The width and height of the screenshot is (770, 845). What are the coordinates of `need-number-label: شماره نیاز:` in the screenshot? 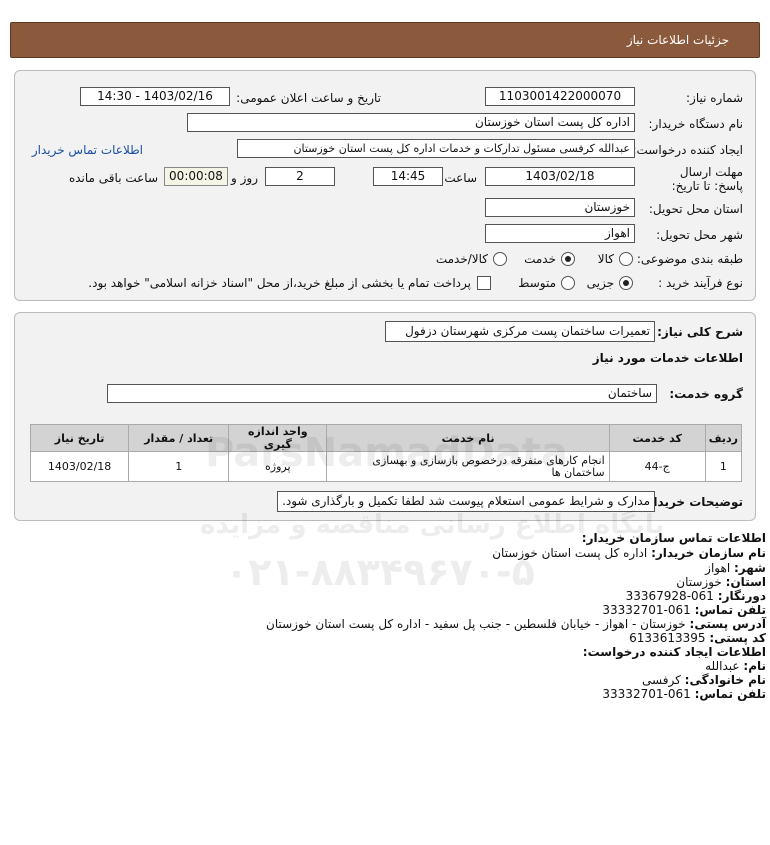 It's located at (714, 98).